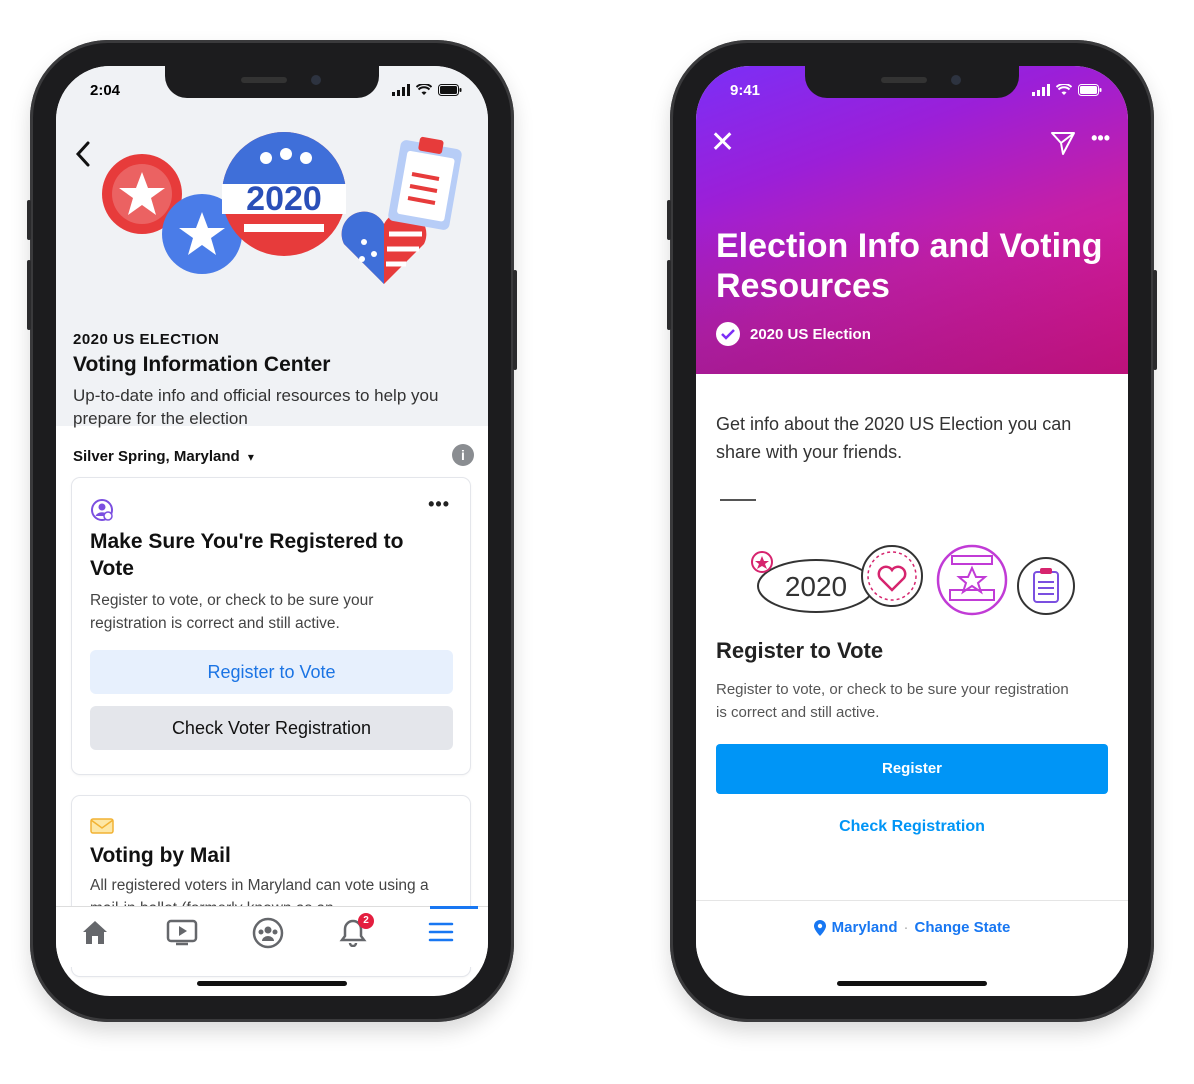 The width and height of the screenshot is (1194, 1084). I want to click on info-icon: i, so click(463, 455).